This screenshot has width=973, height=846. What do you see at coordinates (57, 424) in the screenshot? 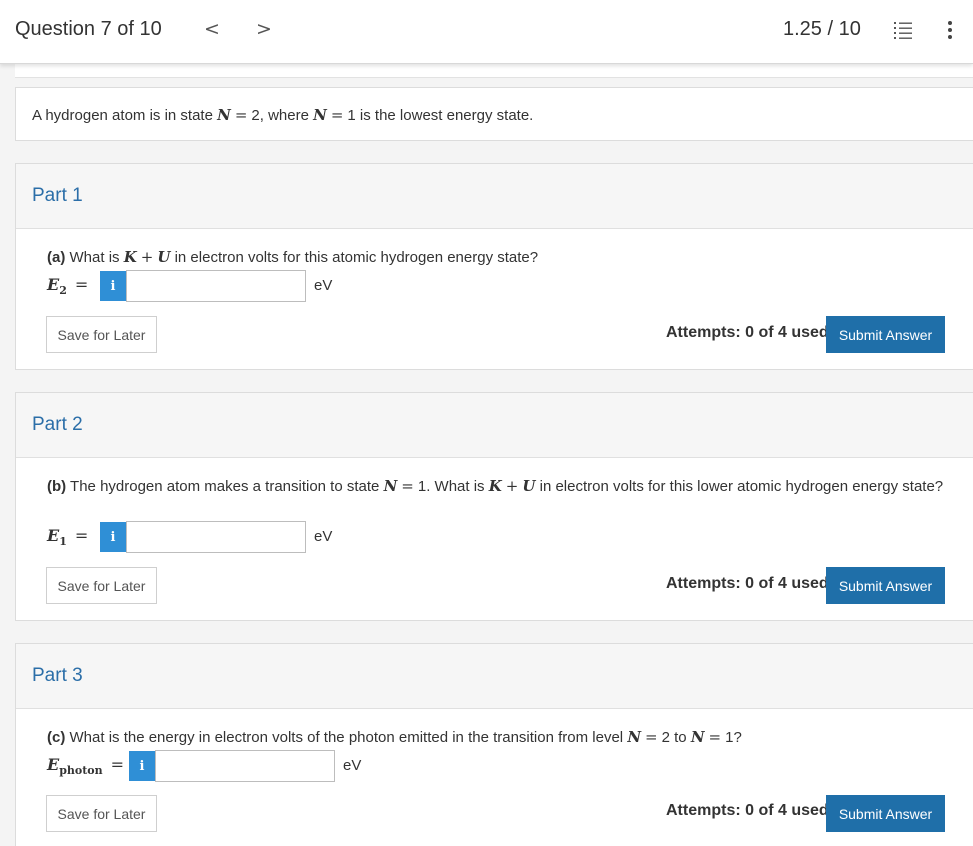
I see `part-title: Part 2` at bounding box center [57, 424].